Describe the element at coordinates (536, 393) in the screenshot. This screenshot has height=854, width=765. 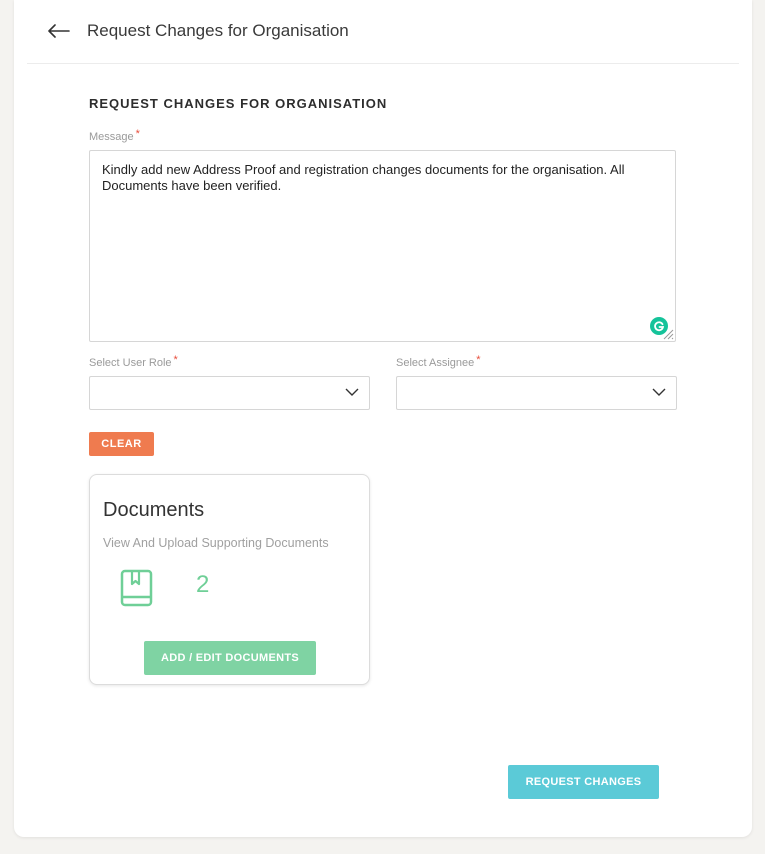
I see `assignee-select` at that location.